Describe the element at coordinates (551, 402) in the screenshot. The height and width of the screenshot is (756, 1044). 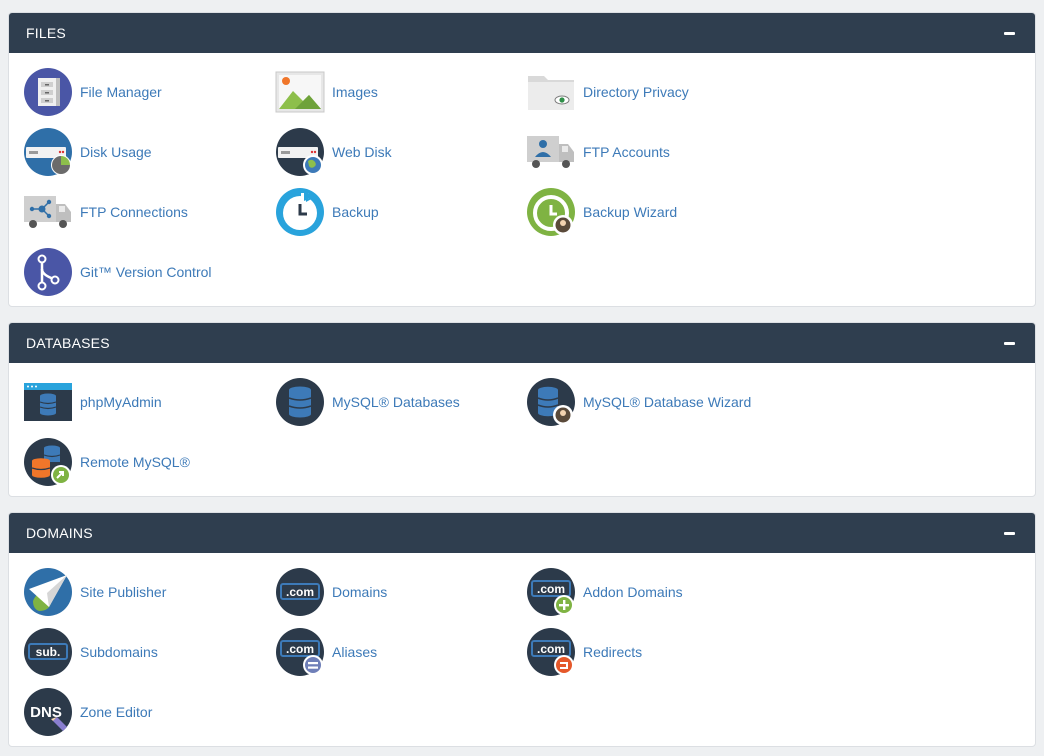
I see `database-wizard-icon` at that location.